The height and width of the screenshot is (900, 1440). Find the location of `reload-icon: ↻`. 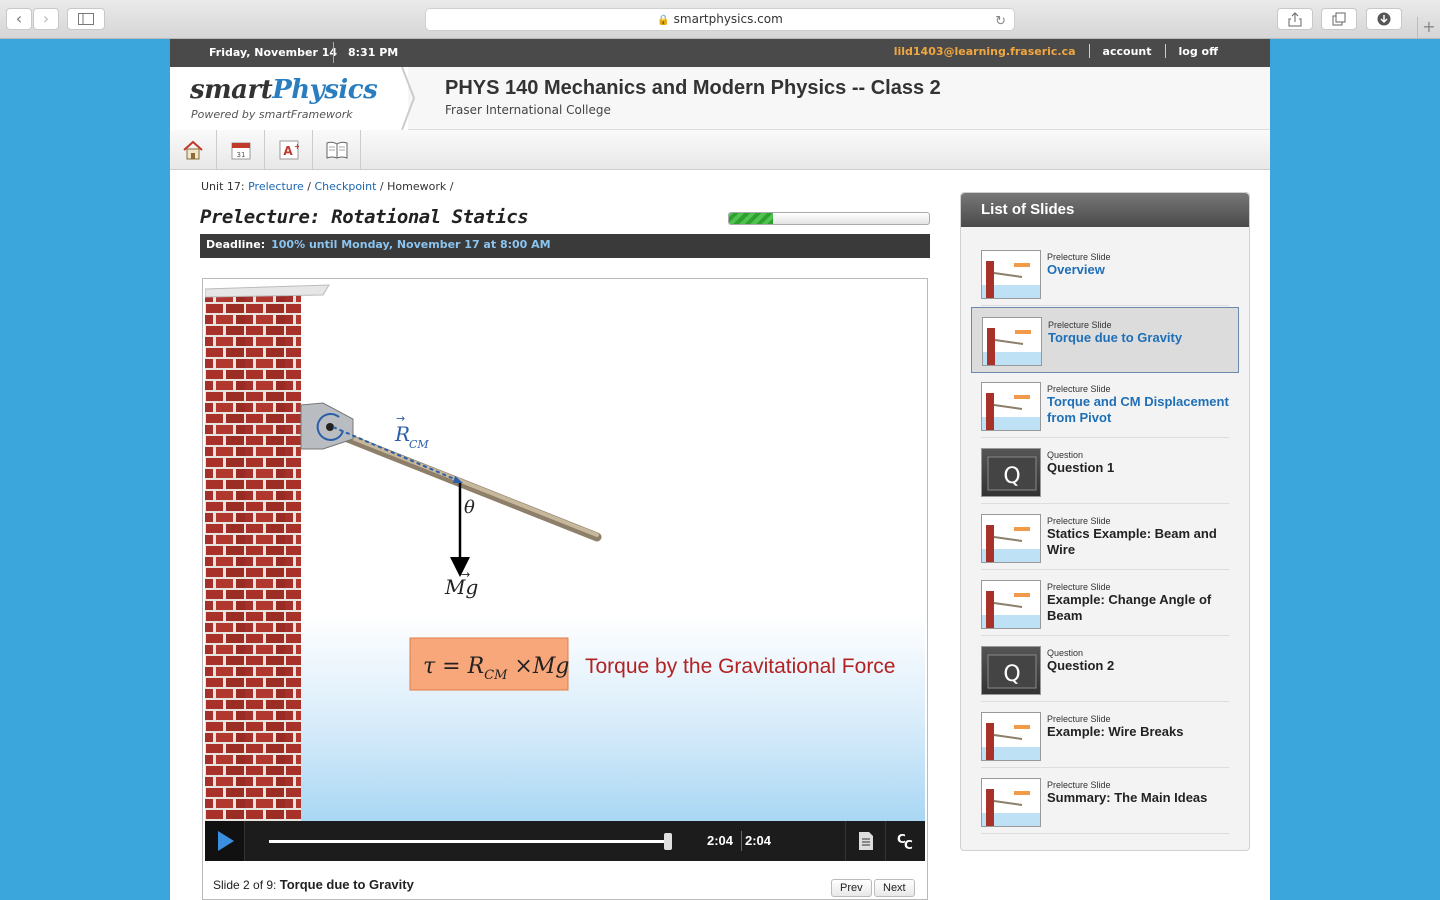

reload-icon: ↻ is located at coordinates (1000, 21).